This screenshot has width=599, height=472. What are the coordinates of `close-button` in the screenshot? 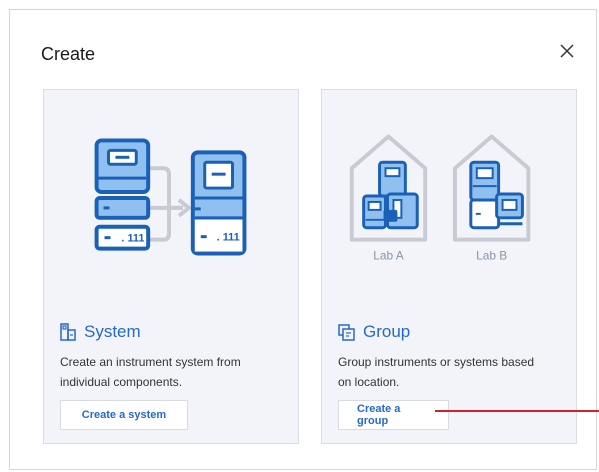 It's located at (567, 51).